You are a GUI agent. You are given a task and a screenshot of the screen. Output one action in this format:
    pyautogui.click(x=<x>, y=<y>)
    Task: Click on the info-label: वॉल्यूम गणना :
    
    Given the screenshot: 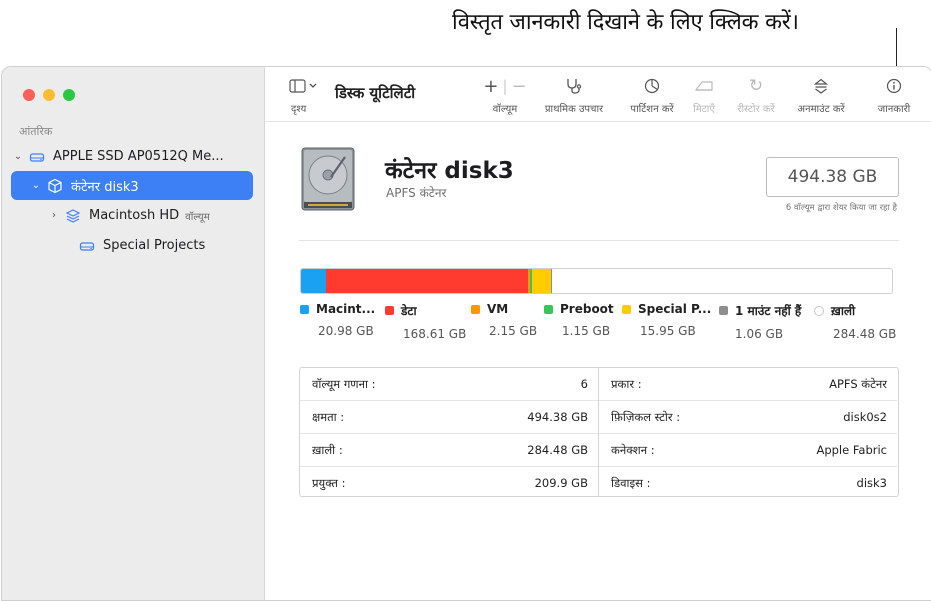 What is the action you would take?
    pyautogui.click(x=344, y=383)
    